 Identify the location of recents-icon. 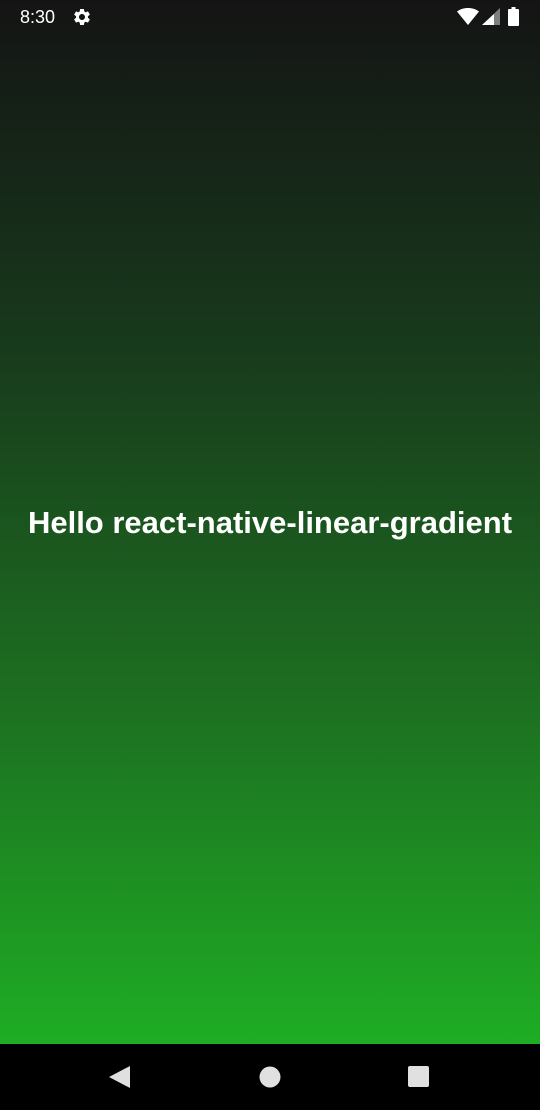
(419, 1077).